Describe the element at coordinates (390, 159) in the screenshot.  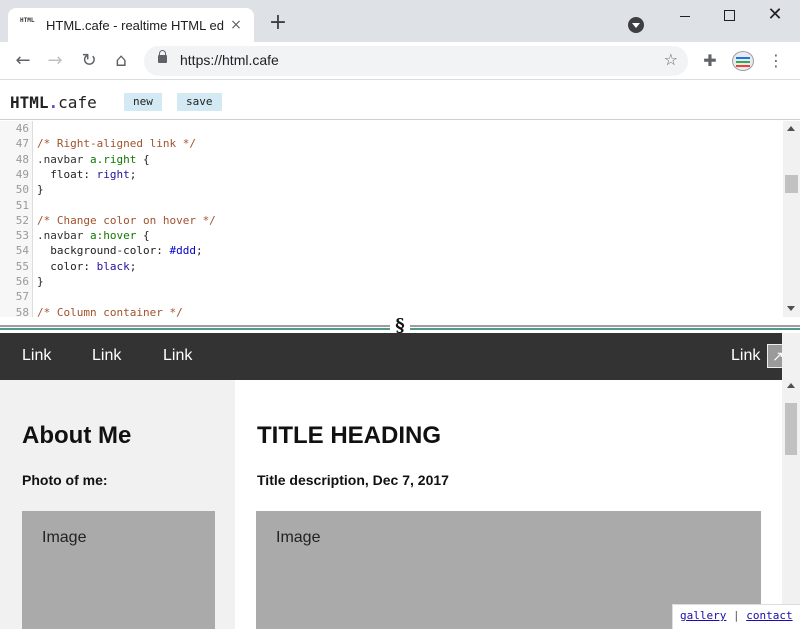
I see `code-line: 48 .navbar a.right {` at that location.